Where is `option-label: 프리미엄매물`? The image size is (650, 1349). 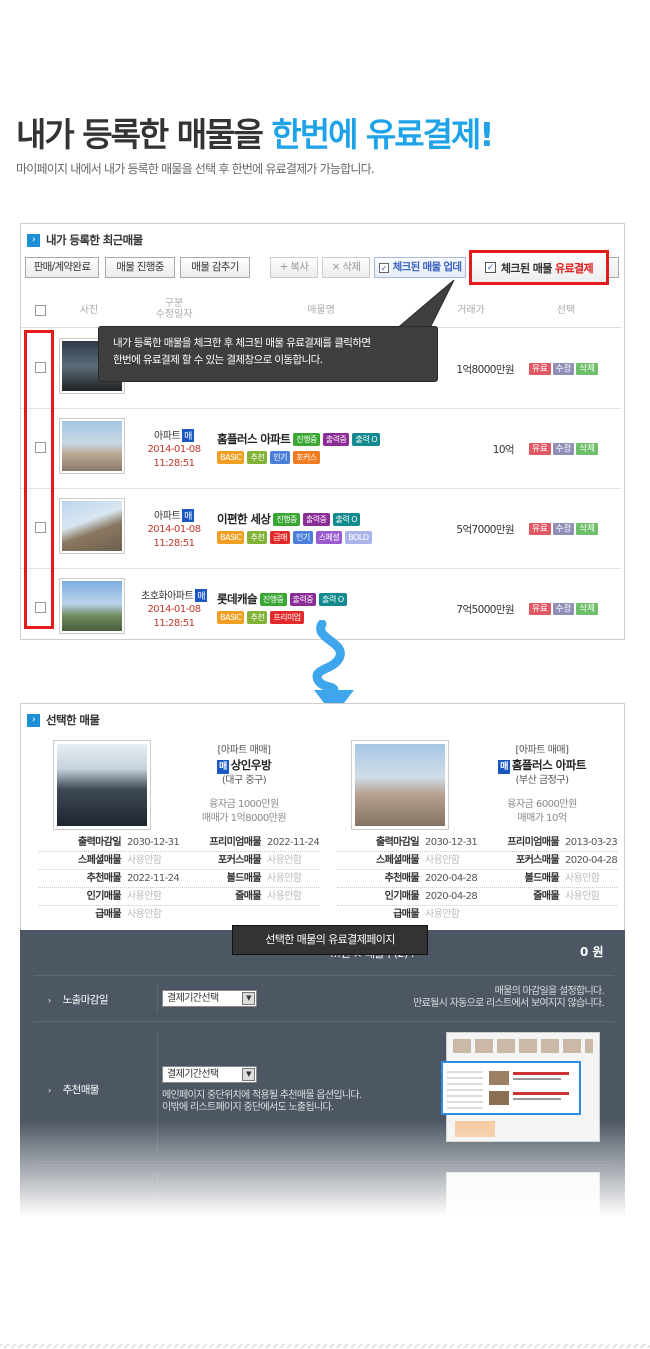
option-label: 프리미엄매물 is located at coordinates (533, 842).